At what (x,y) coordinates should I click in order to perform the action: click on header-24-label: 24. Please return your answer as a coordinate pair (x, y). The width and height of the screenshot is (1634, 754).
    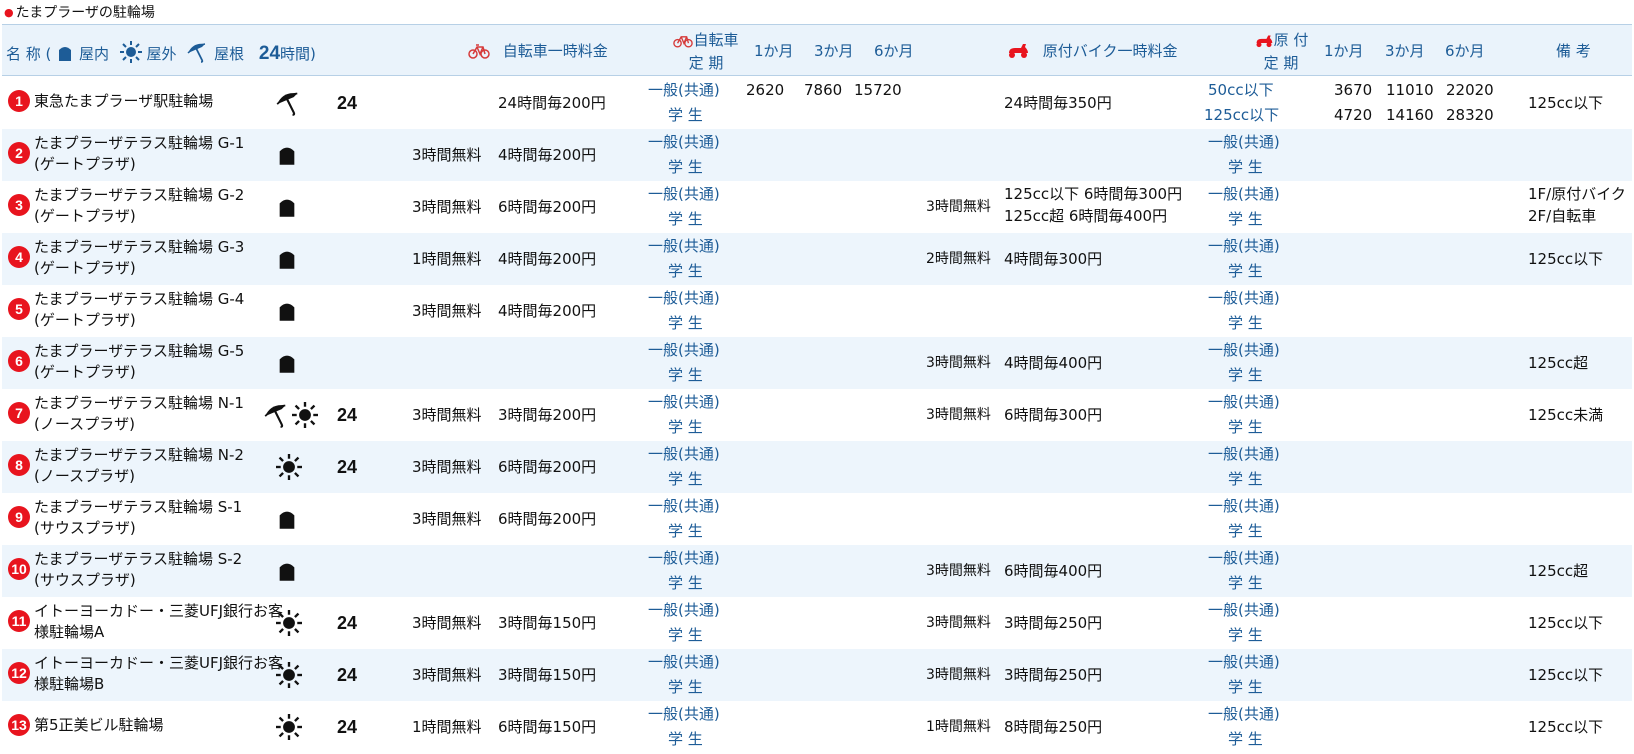
    Looking at the image, I should click on (269, 53).